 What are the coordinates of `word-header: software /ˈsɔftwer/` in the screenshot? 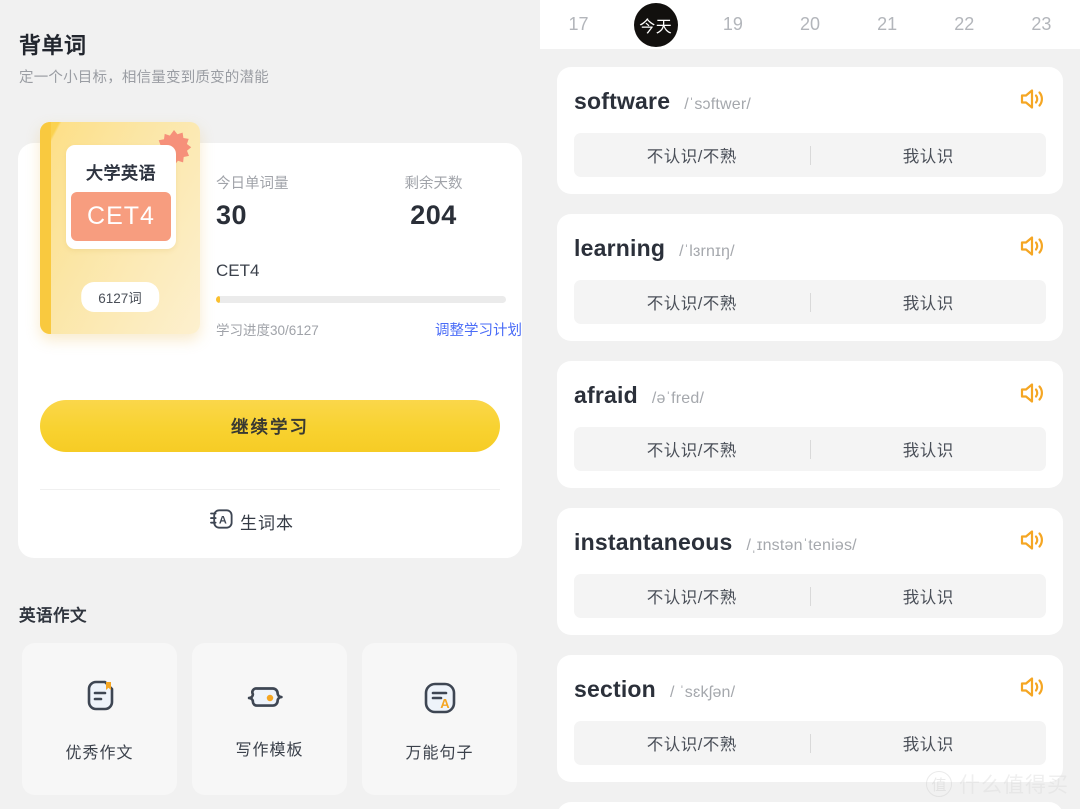 It's located at (810, 101).